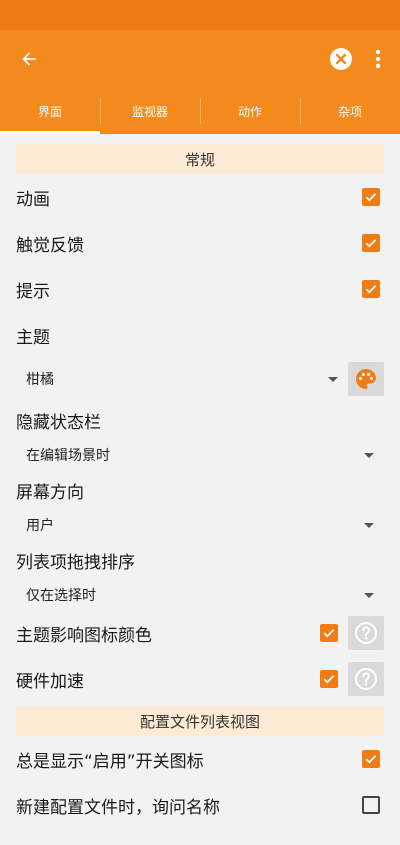 The height and width of the screenshot is (845, 400). I want to click on spinner-value: 柑橘, so click(40, 380).